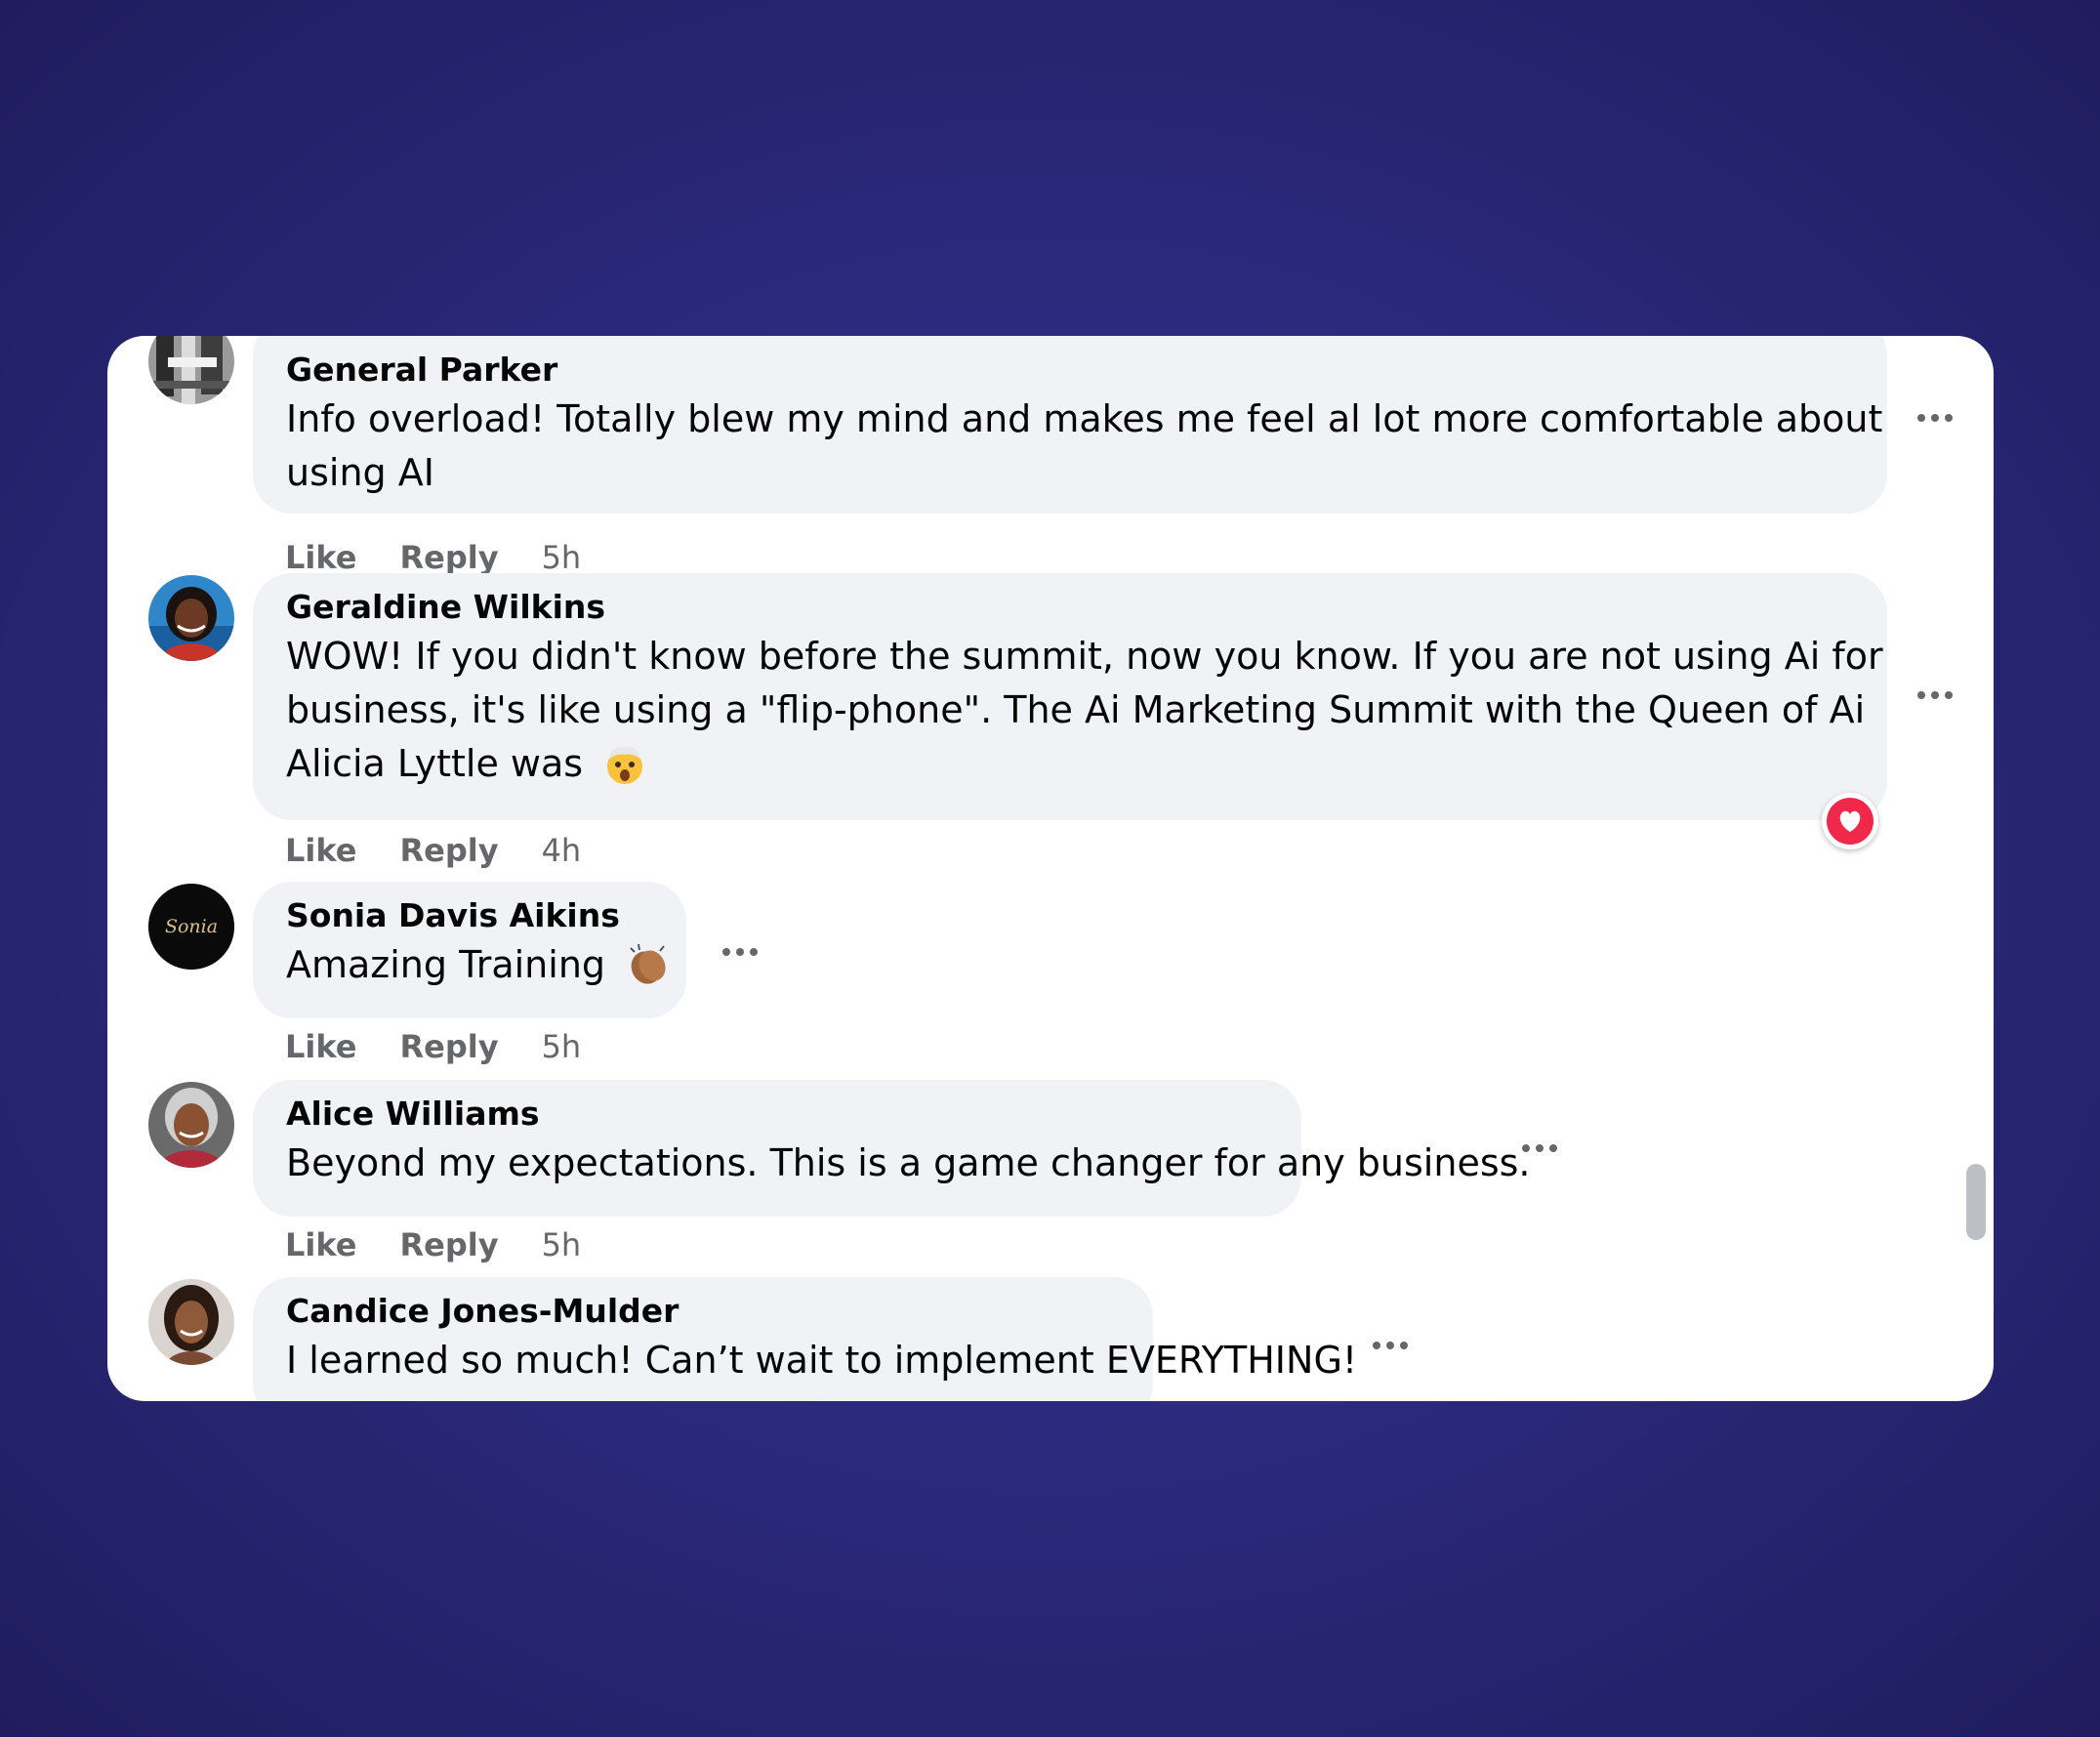 This screenshot has width=2100, height=1737. I want to click on comment-actions: Like Reply 4h, so click(433, 850).